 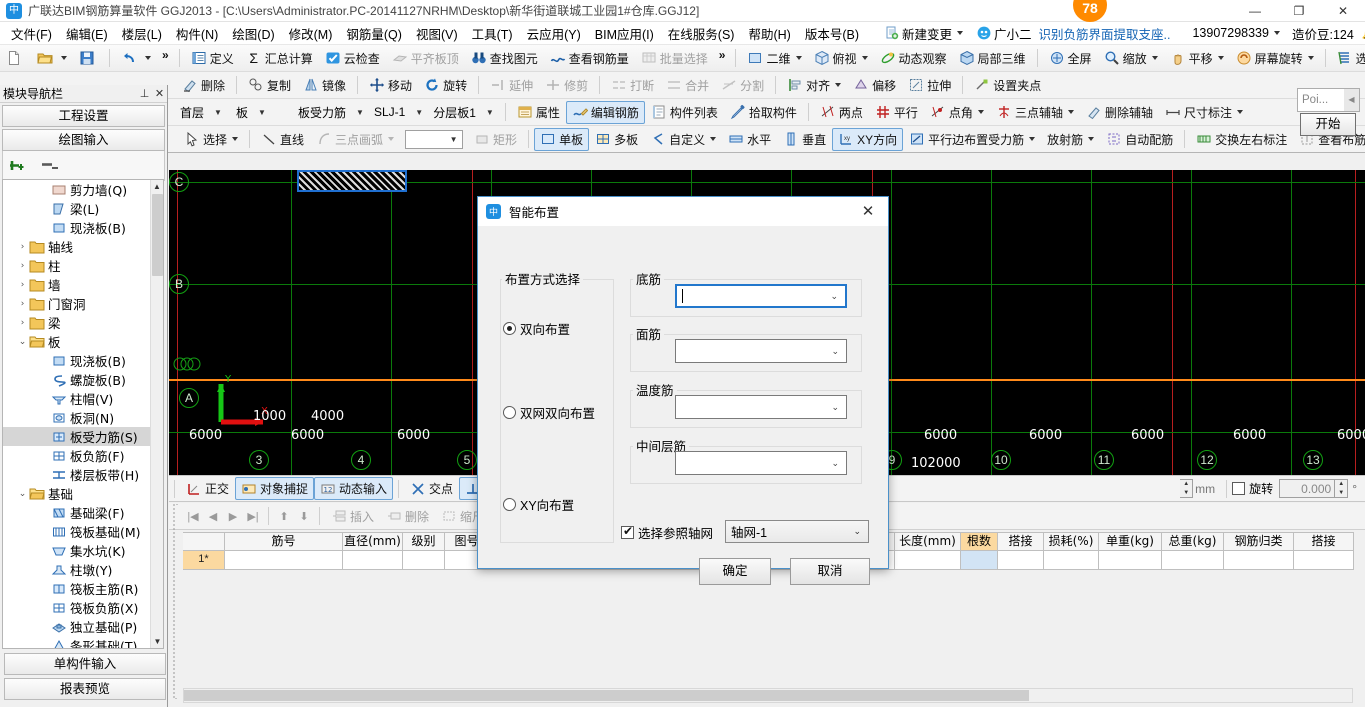 I want to click on poi-input: Poi... ◀, so click(x=1328, y=100).